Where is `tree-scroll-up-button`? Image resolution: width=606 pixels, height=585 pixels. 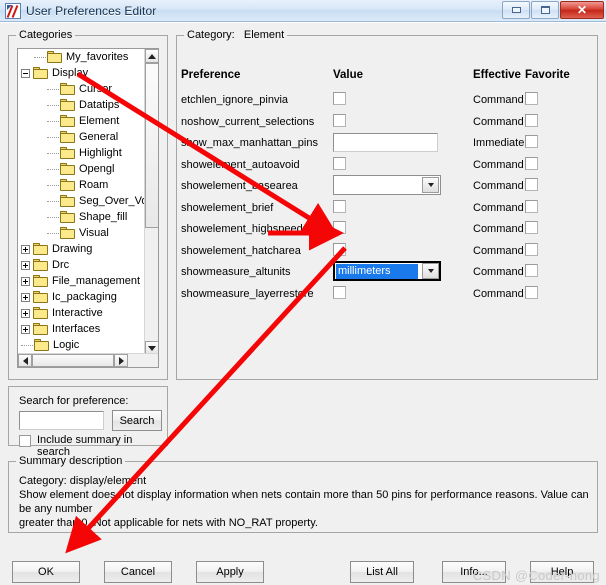 tree-scroll-up-button is located at coordinates (151, 56).